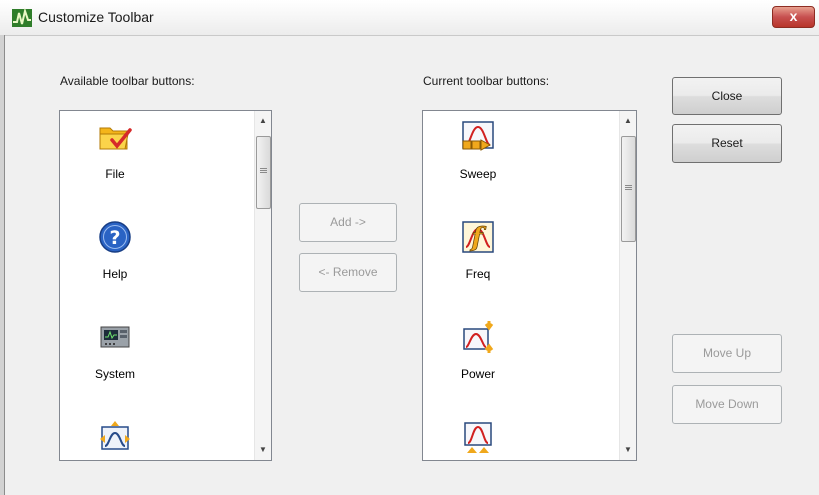 The height and width of the screenshot is (495, 819). I want to click on list-item-label: Freq, so click(478, 274).